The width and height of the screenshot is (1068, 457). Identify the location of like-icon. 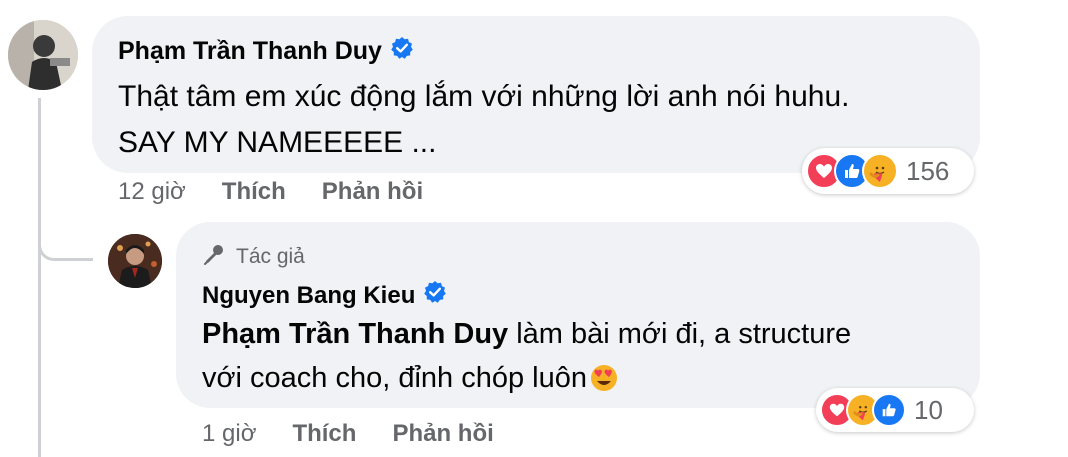
(889, 410).